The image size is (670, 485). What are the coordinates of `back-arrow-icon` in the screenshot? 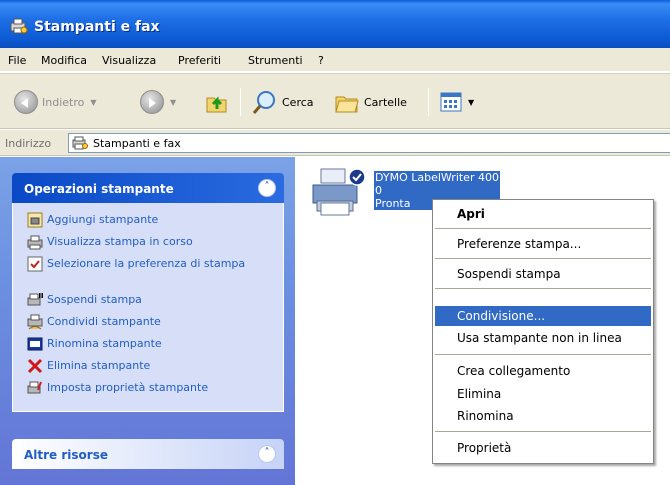 It's located at (26, 102).